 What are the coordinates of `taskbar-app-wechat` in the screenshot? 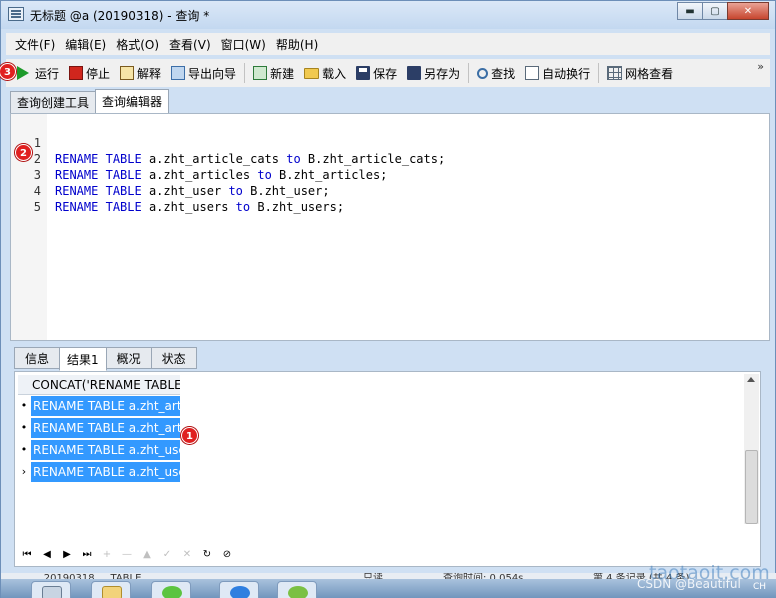 It's located at (171, 589).